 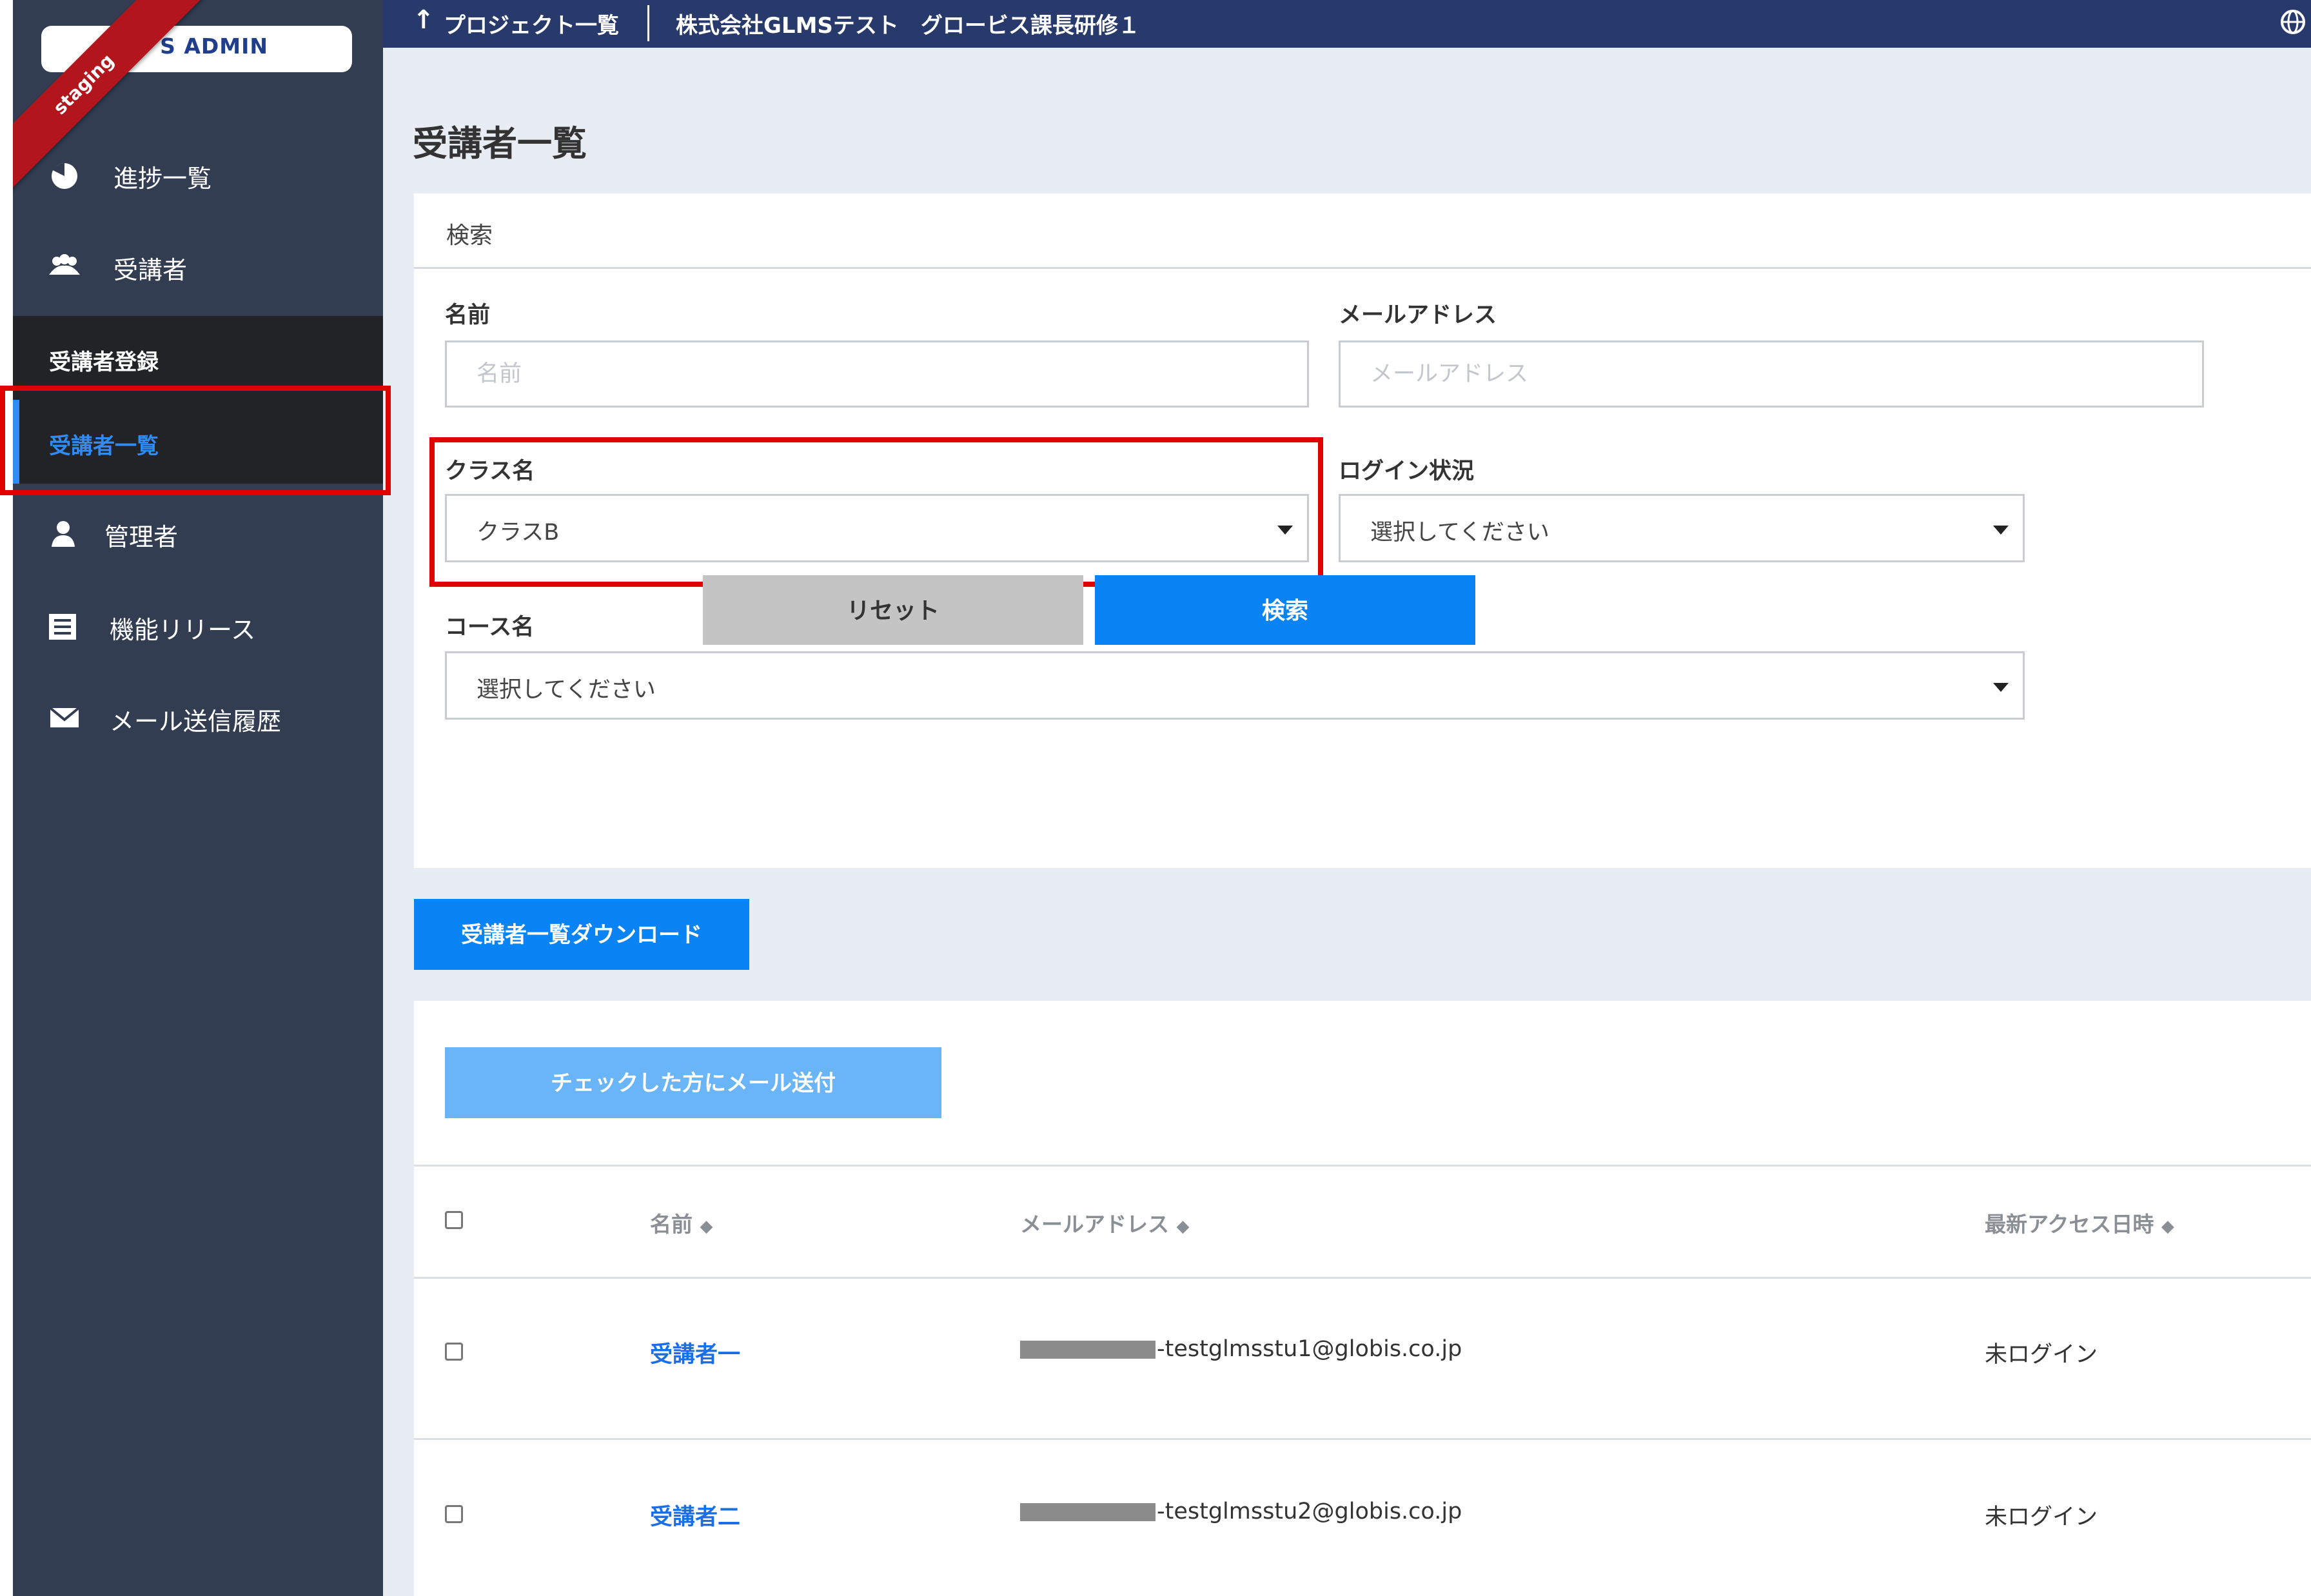 I want to click on back-arrow-icon: ↑, so click(x=424, y=20).